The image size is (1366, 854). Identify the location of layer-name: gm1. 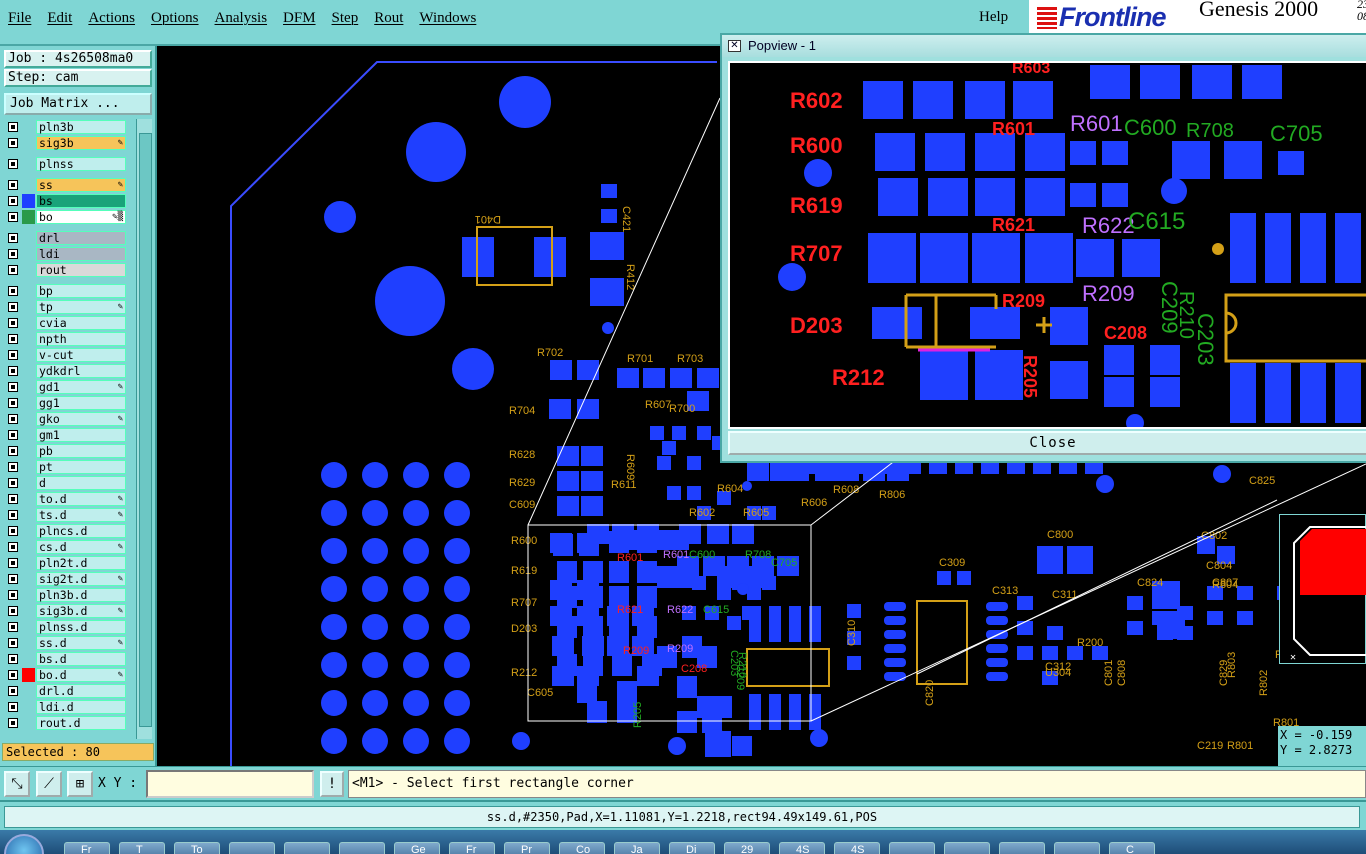
(81, 435).